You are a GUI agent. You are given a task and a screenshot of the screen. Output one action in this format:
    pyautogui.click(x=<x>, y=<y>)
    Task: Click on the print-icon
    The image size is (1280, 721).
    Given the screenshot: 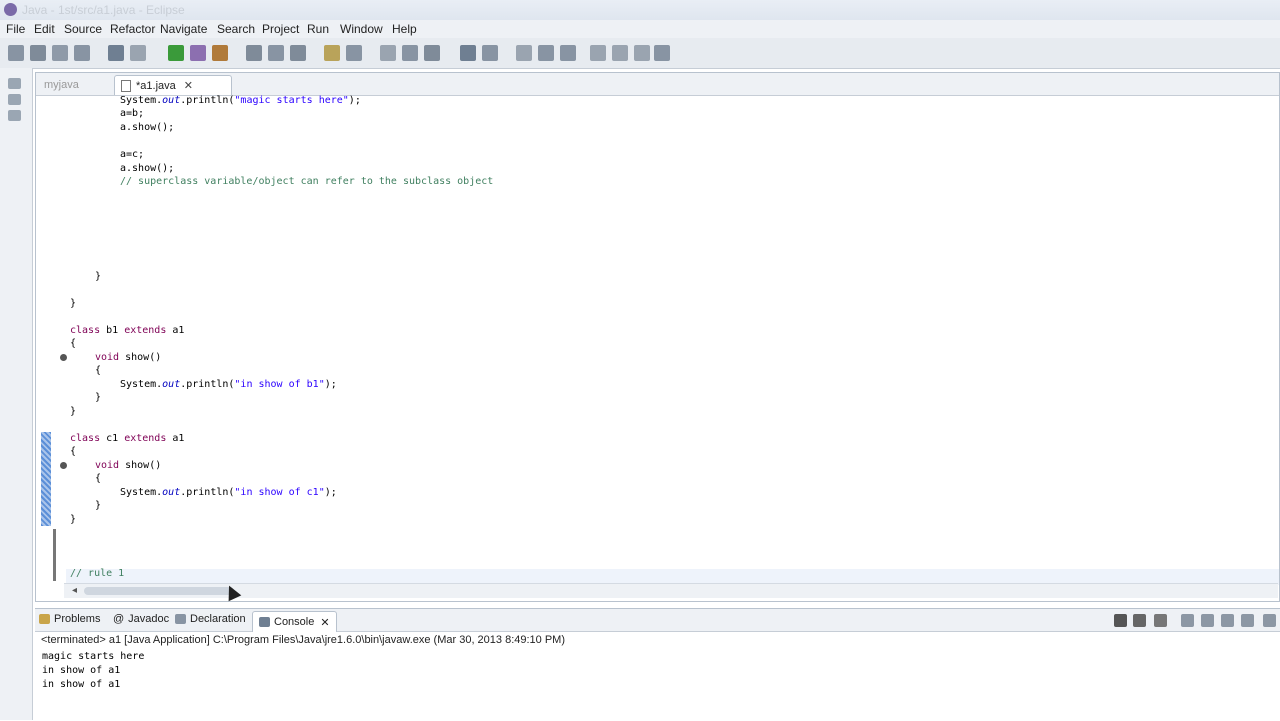 What is the action you would take?
    pyautogui.click(x=82, y=53)
    